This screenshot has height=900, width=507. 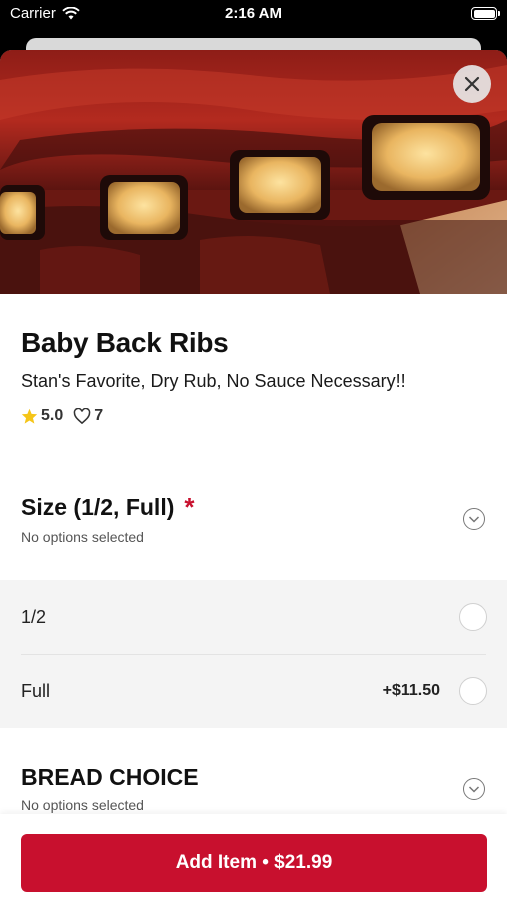 I want to click on likes-count: 7, so click(x=99, y=415).